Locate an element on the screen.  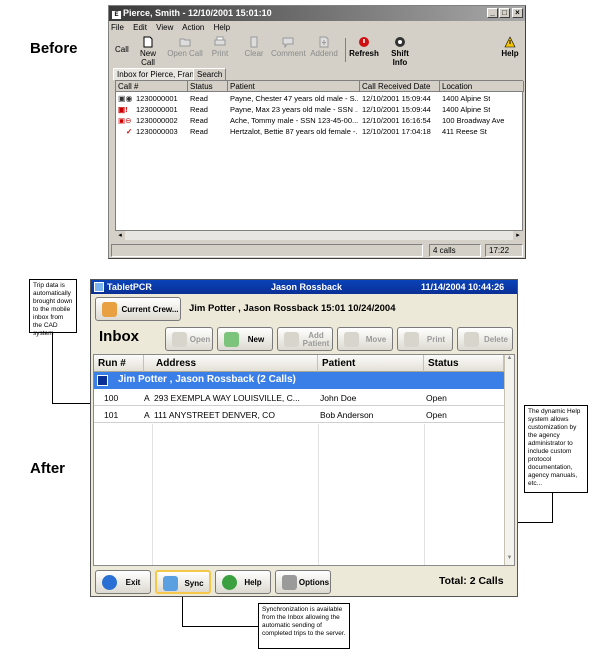
scroll-down-arrow: ▼ is located at coordinates (509, 560).